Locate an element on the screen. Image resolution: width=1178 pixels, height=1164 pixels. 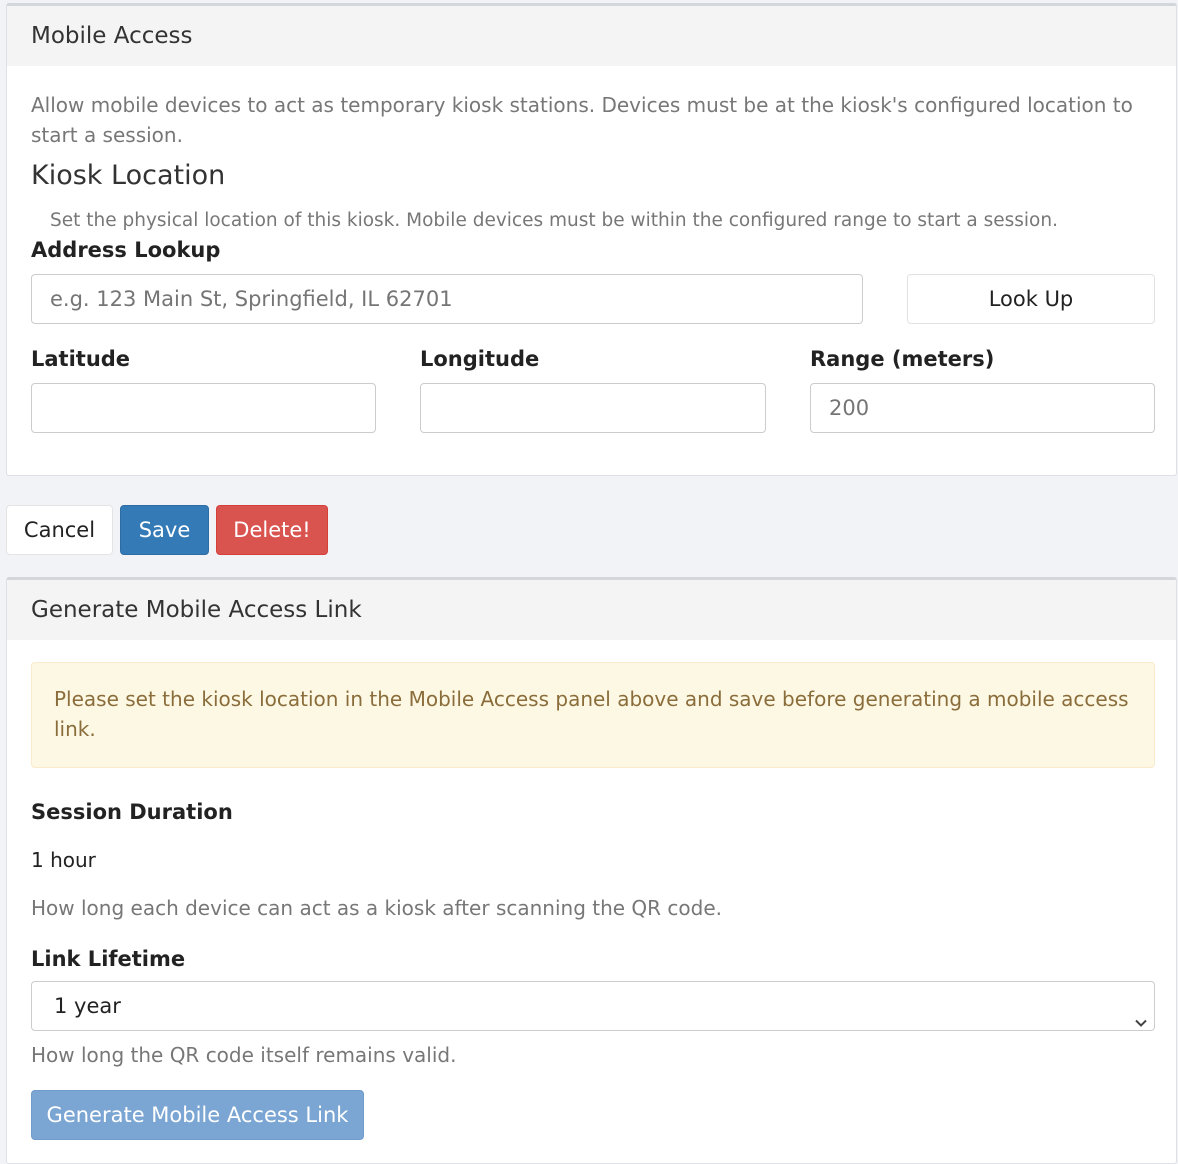
save-button: Save is located at coordinates (164, 530).